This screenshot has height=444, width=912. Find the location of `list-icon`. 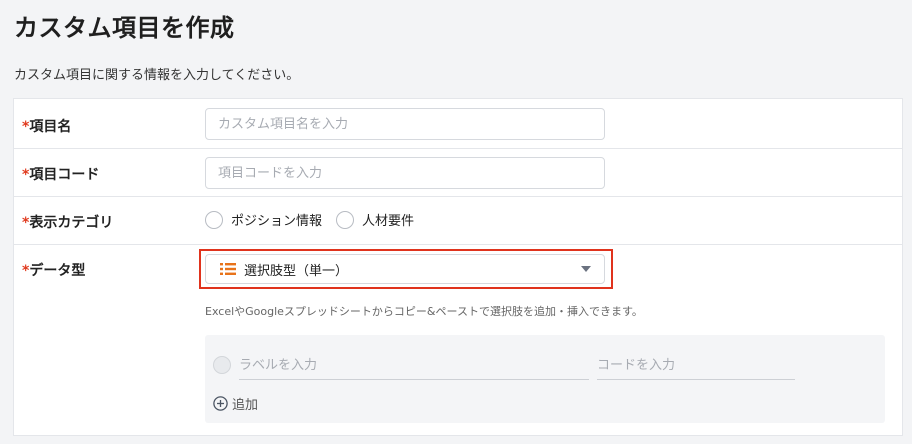

list-icon is located at coordinates (228, 269).